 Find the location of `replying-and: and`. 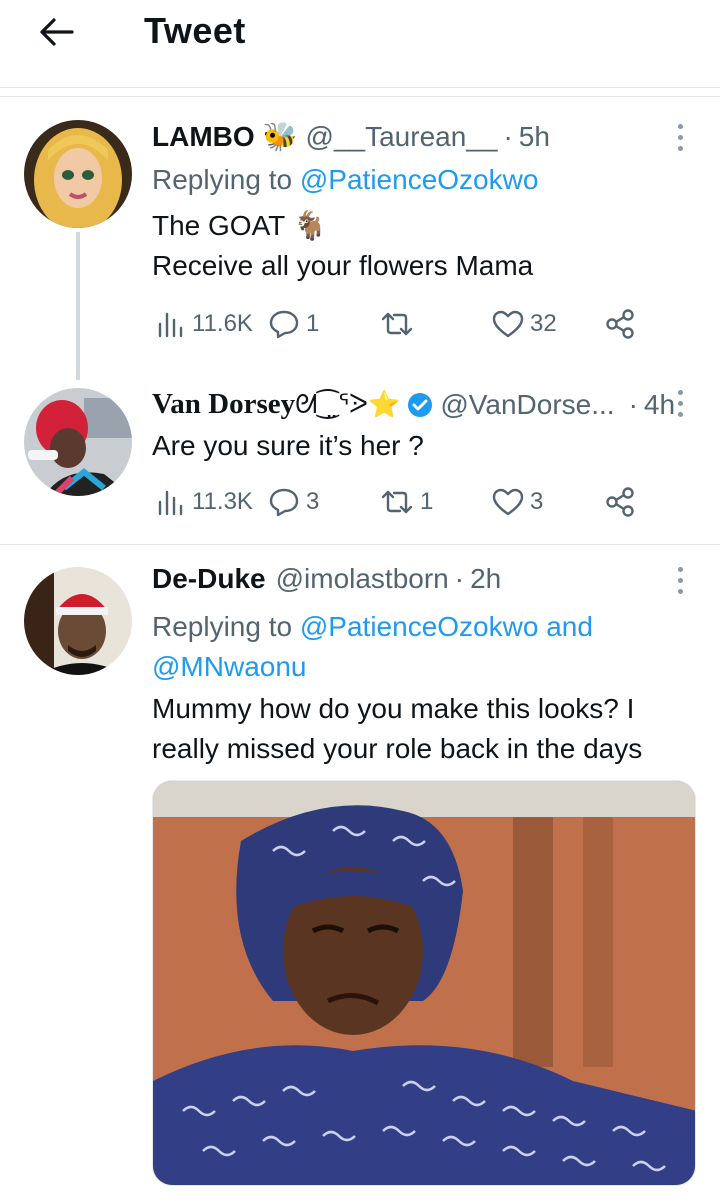

replying-and: and is located at coordinates (569, 626).